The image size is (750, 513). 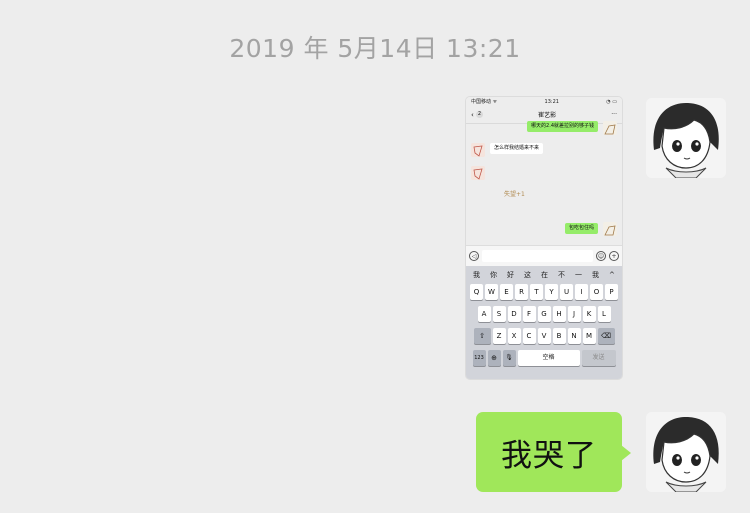 I want to click on keyboard-key: D, so click(x=514, y=314).